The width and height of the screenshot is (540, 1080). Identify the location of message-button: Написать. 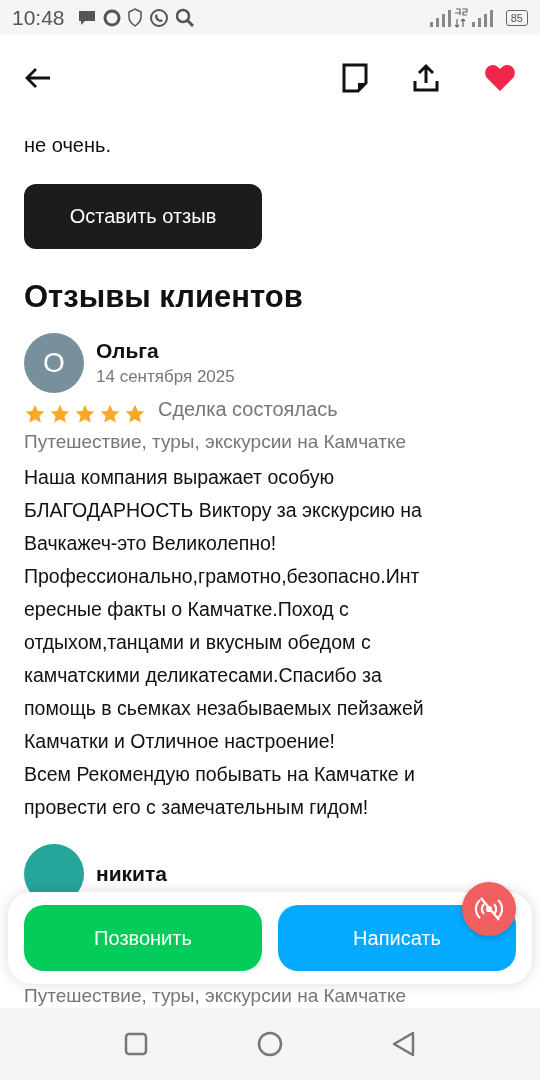
(397, 938).